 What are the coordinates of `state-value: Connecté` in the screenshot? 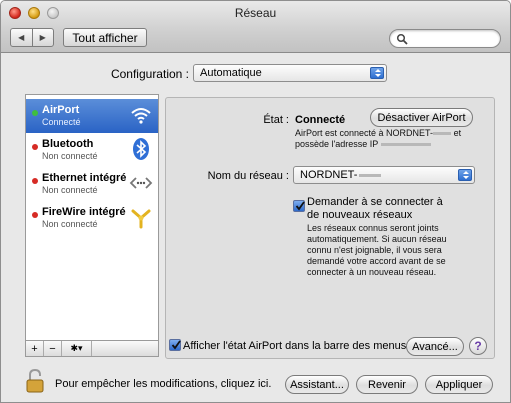 It's located at (320, 120).